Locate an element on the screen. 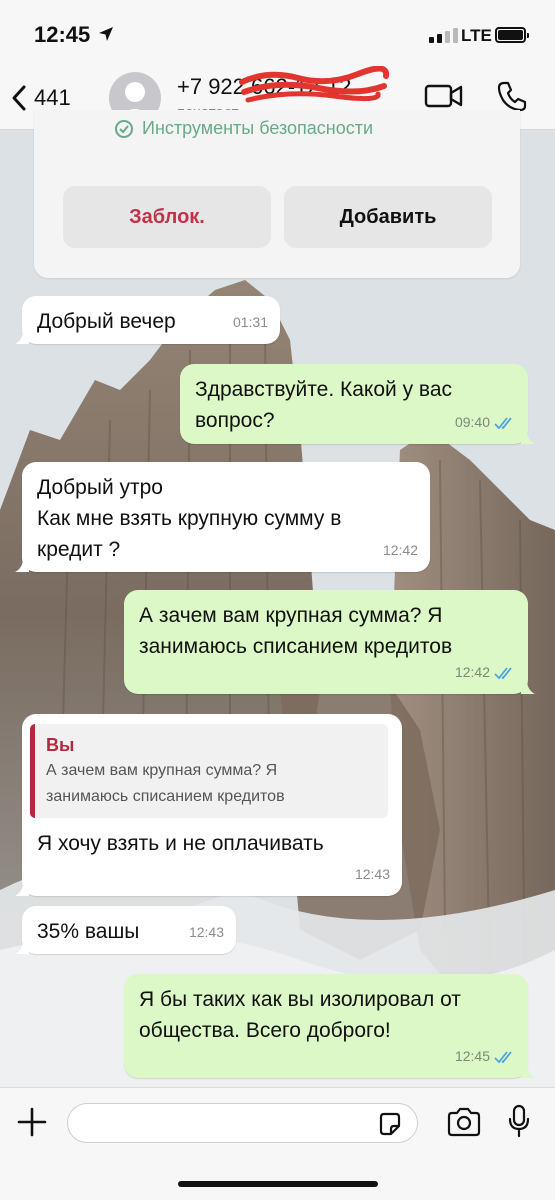  home-indicator is located at coordinates (278, 1184).